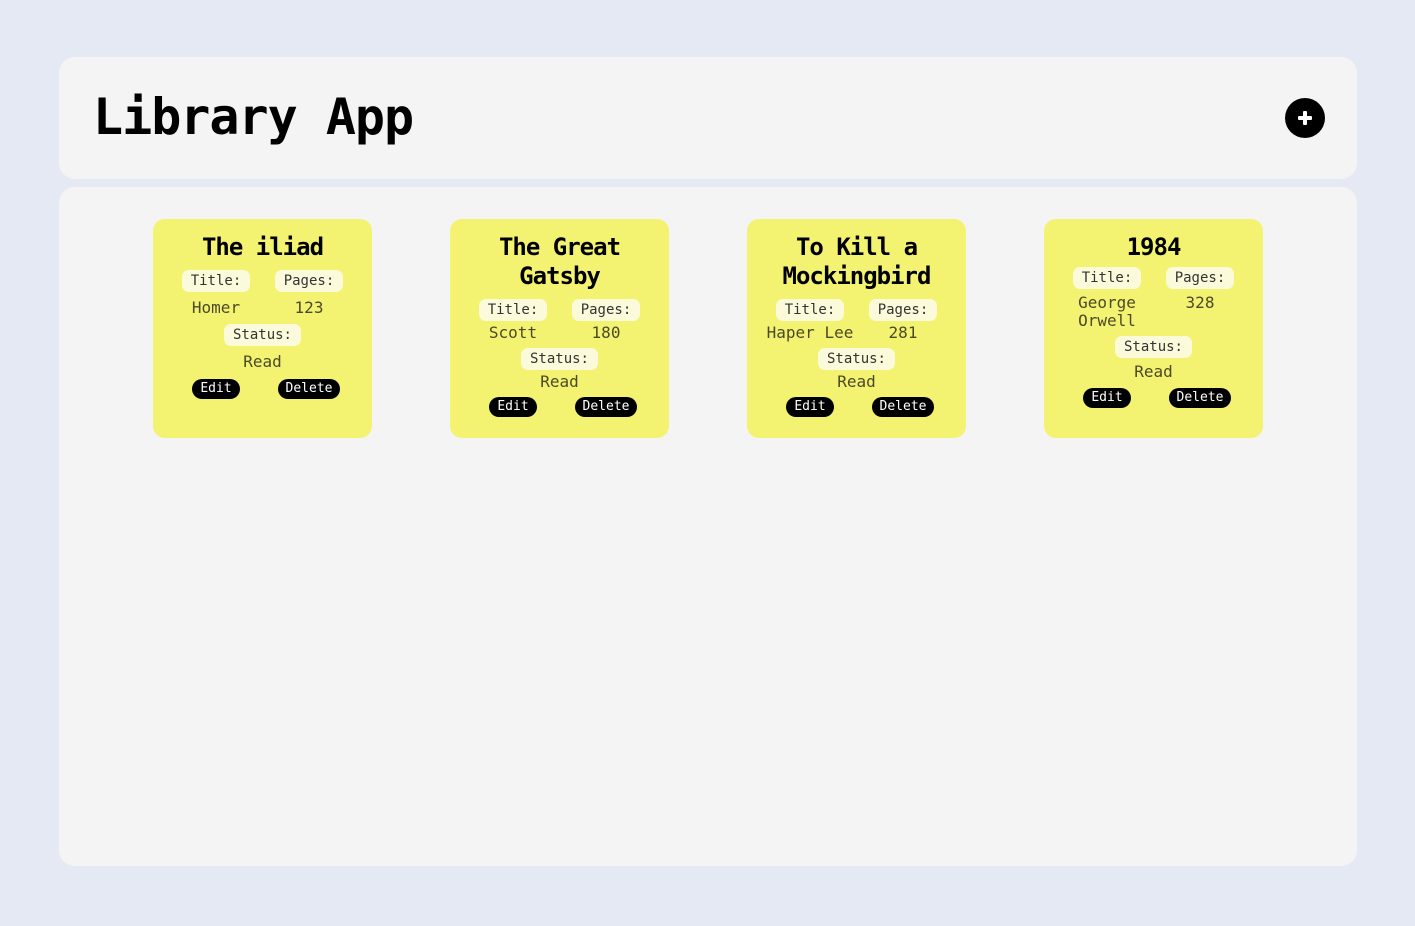  What do you see at coordinates (1154, 247) in the screenshot?
I see `book-name: 1984` at bounding box center [1154, 247].